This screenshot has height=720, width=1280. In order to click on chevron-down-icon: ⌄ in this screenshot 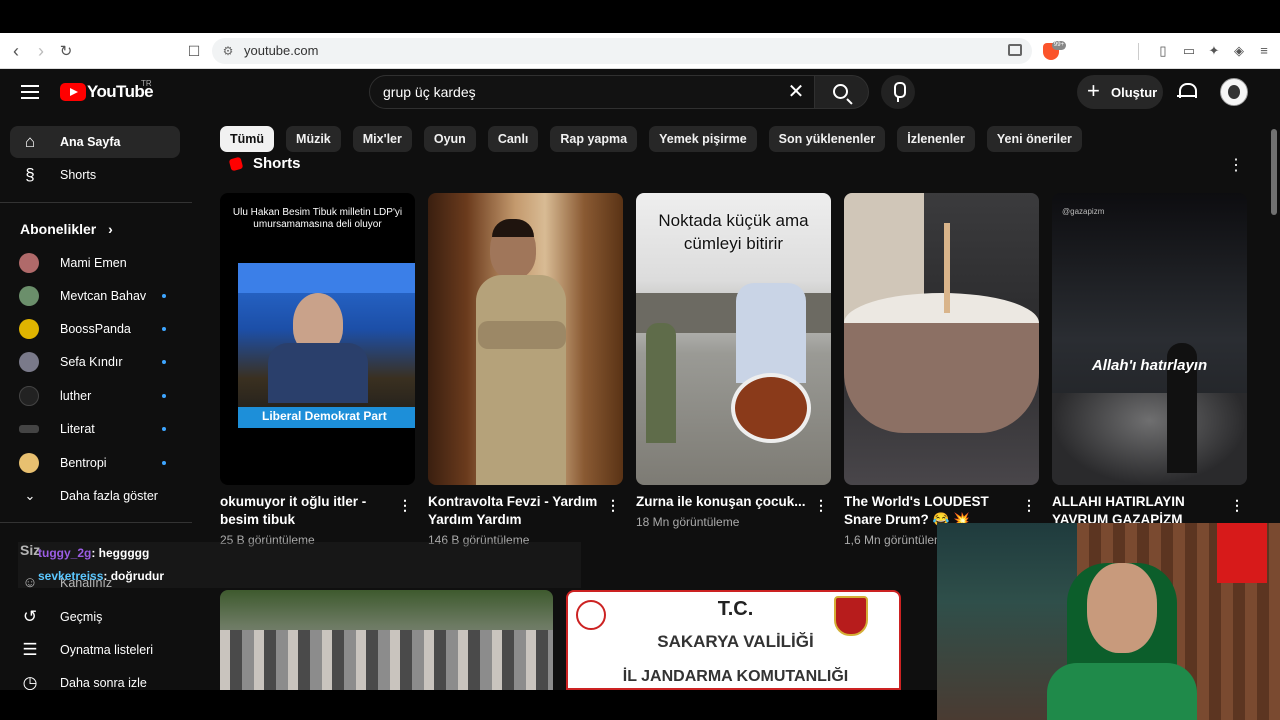, I will do `click(30, 495)`.